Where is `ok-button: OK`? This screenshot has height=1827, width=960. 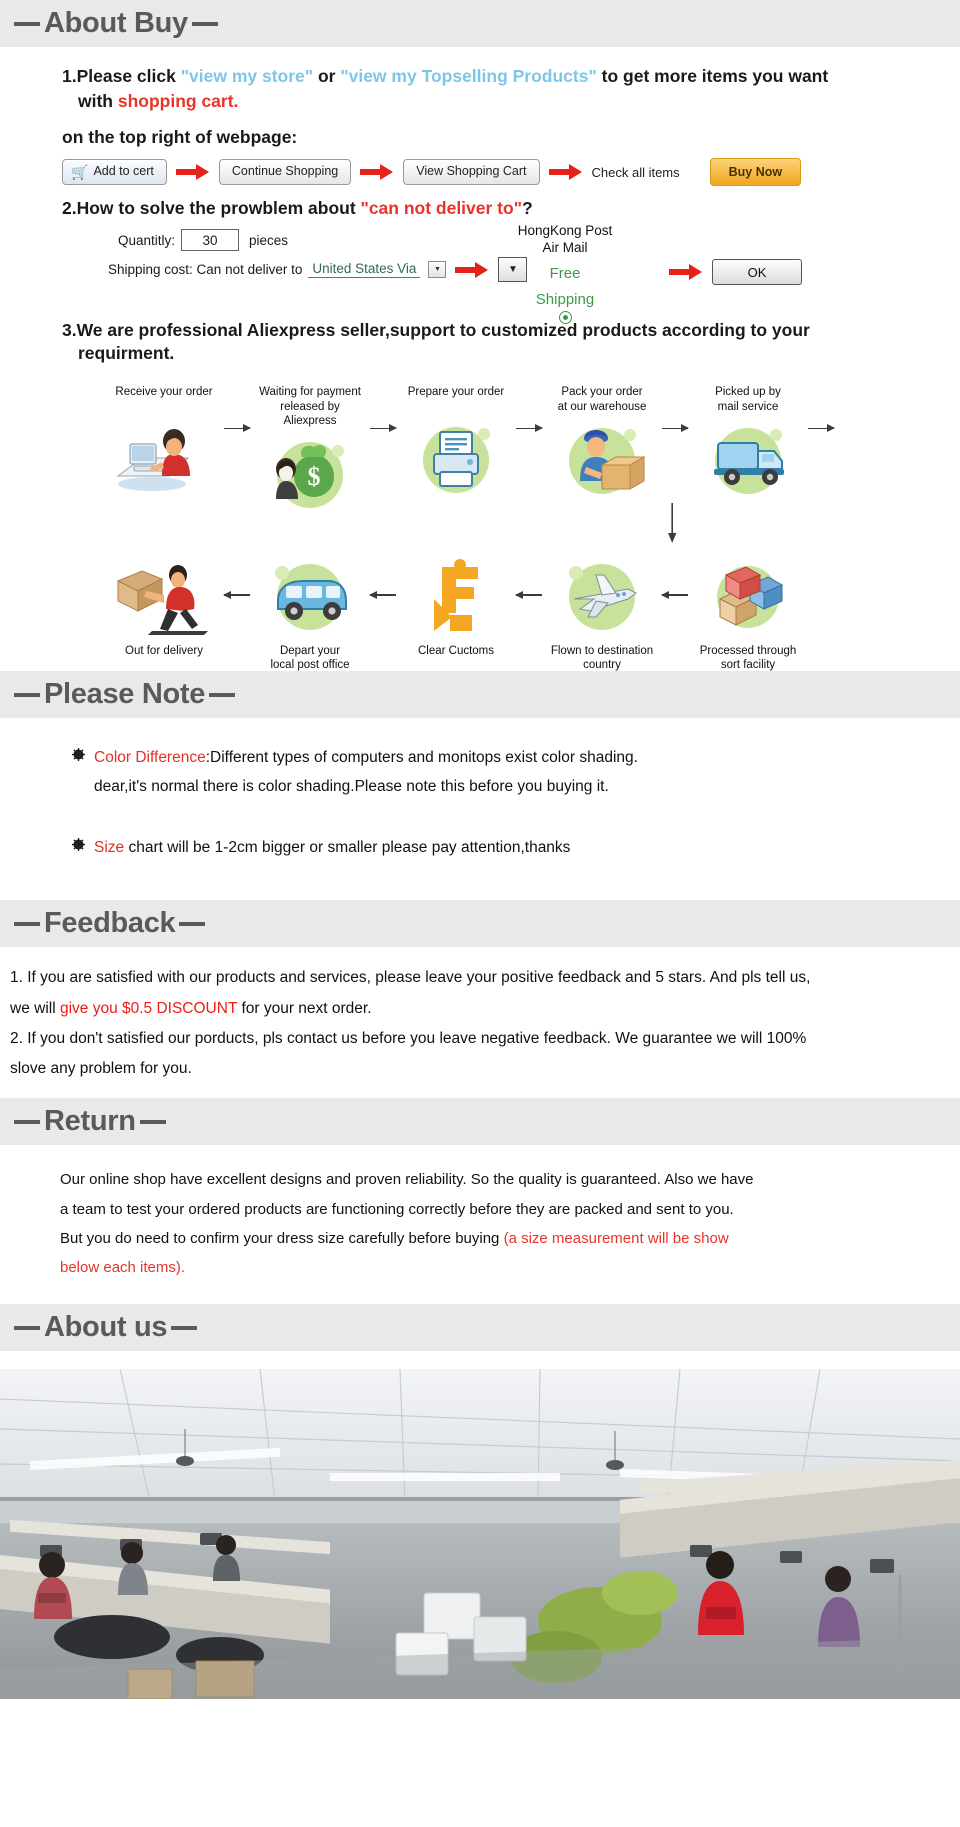 ok-button: OK is located at coordinates (757, 272).